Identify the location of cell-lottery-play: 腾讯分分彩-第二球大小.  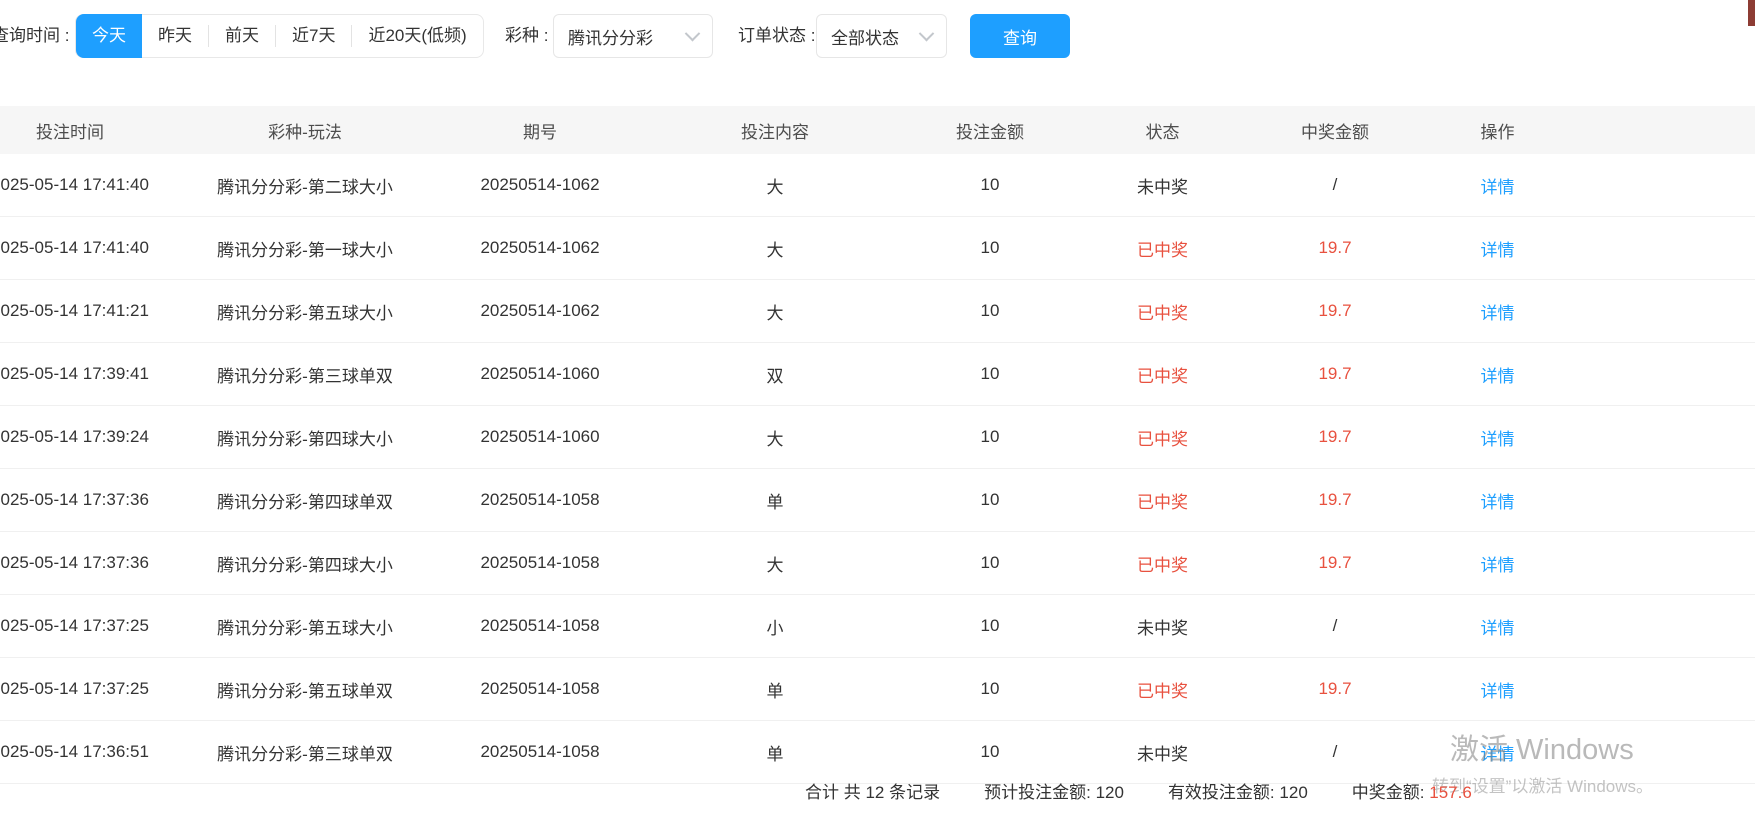
(305, 185).